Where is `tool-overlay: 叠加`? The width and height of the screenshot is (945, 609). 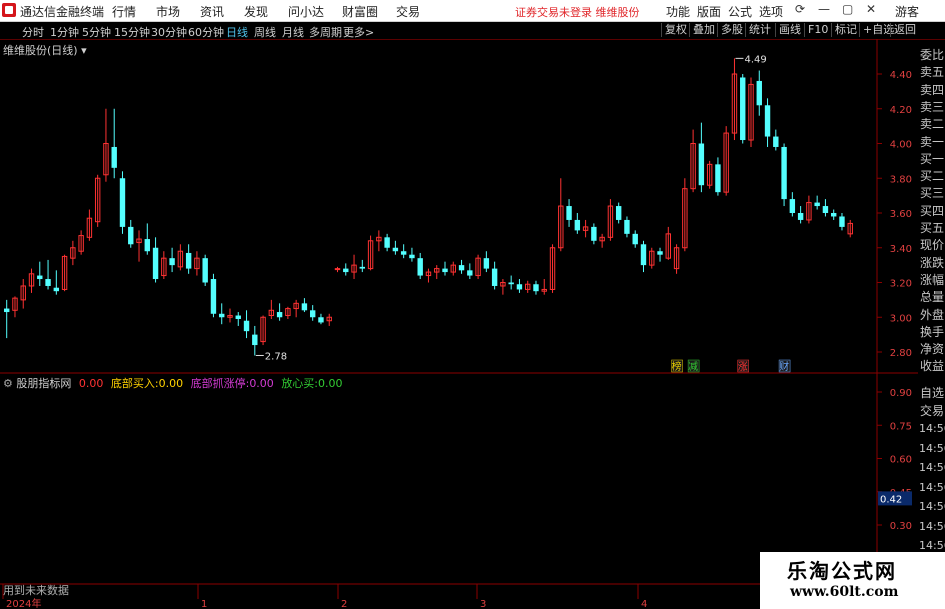
tool-overlay: 叠加 is located at coordinates (703, 30).